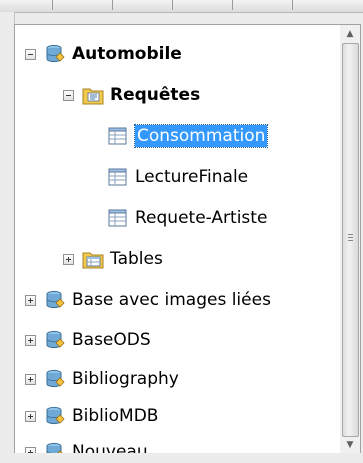  I want to click on vertical-scrollbar: ▲ ▼, so click(350, 239).